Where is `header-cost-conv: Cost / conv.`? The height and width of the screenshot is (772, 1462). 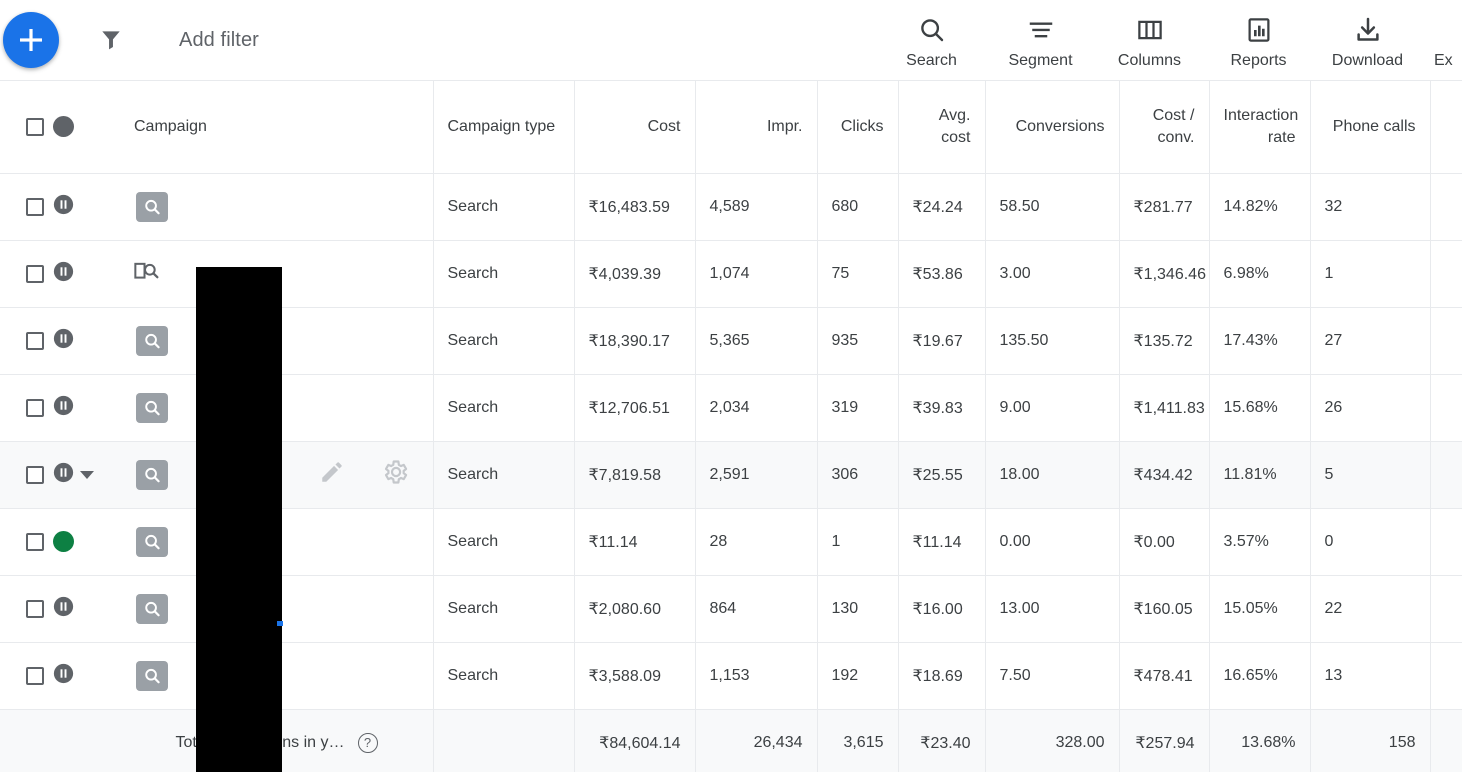
header-cost-conv: Cost / conv. is located at coordinates (1164, 127).